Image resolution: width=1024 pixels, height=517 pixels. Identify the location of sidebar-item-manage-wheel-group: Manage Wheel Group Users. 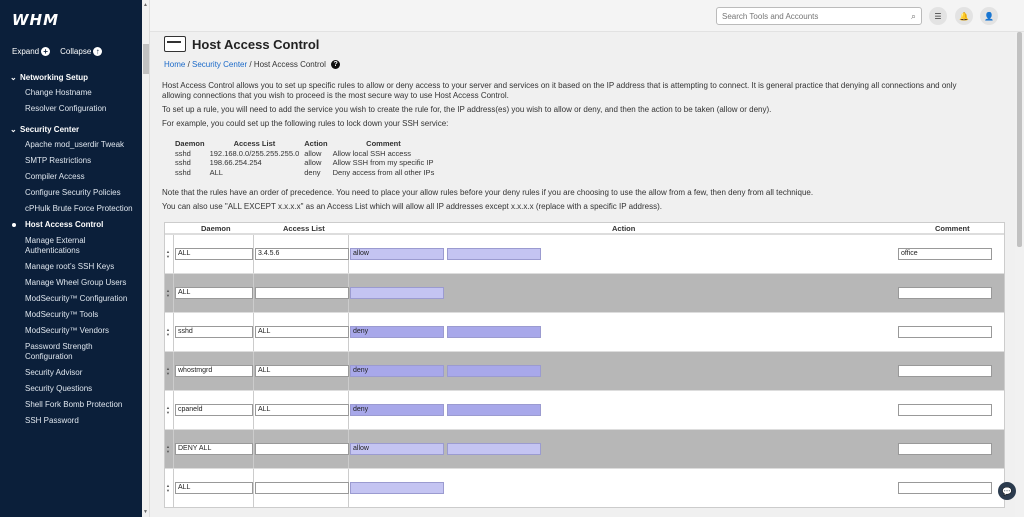
(71, 283).